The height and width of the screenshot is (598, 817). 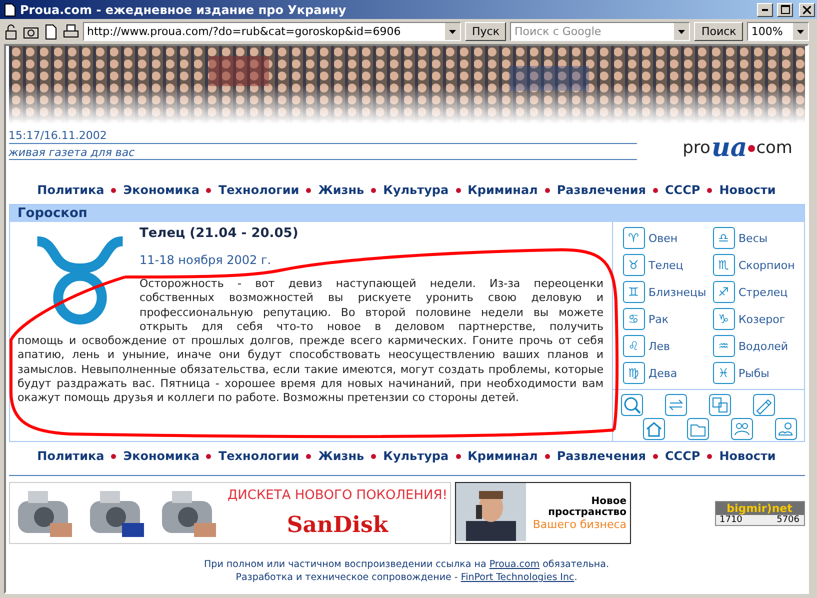 I want to click on minimize-icon, so click(x=765, y=9).